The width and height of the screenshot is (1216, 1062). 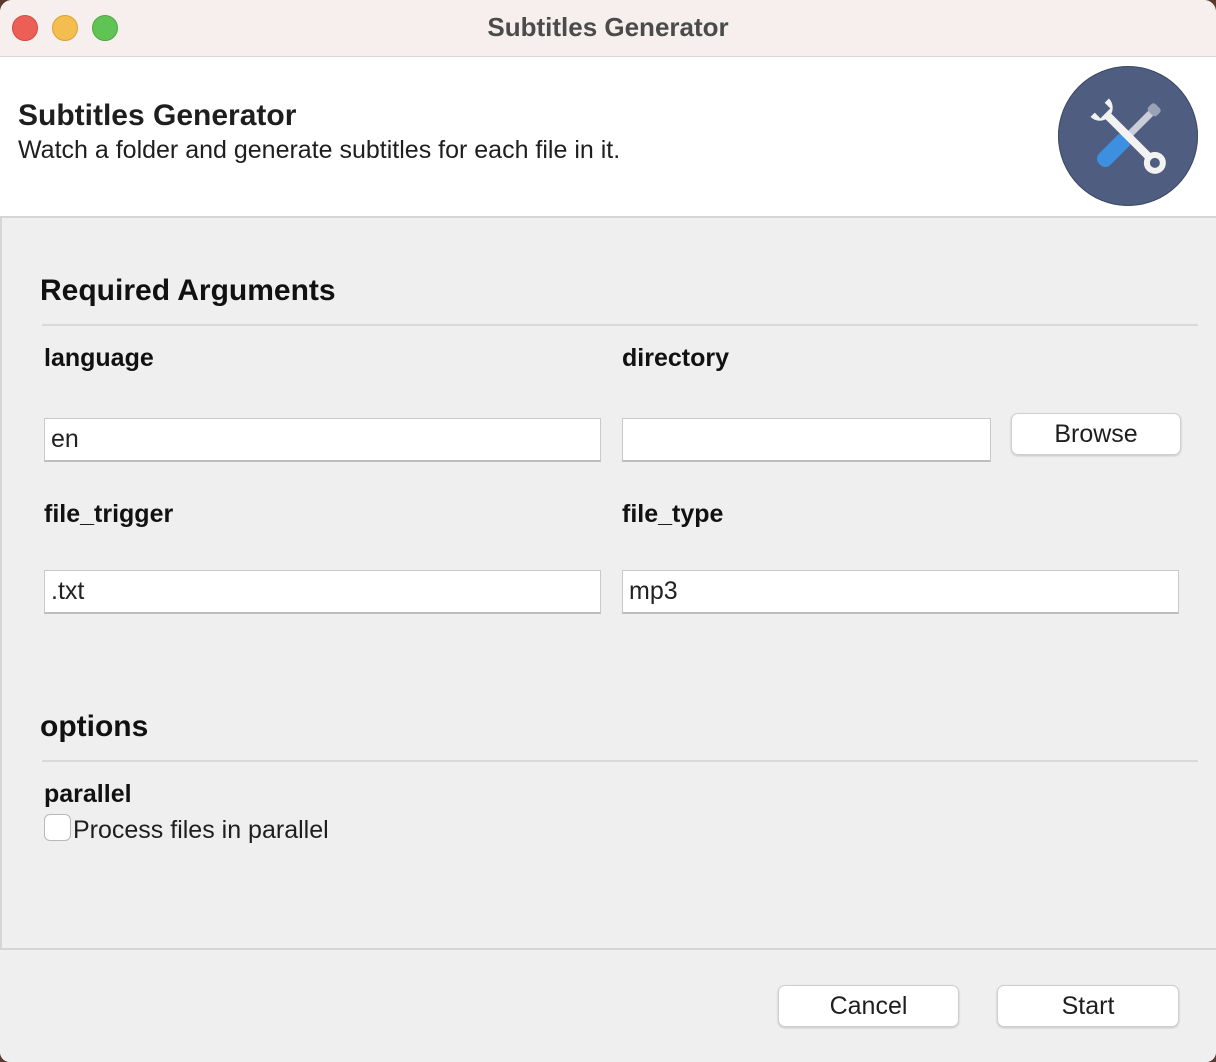 I want to click on start-button: Start, so click(x=1088, y=1006).